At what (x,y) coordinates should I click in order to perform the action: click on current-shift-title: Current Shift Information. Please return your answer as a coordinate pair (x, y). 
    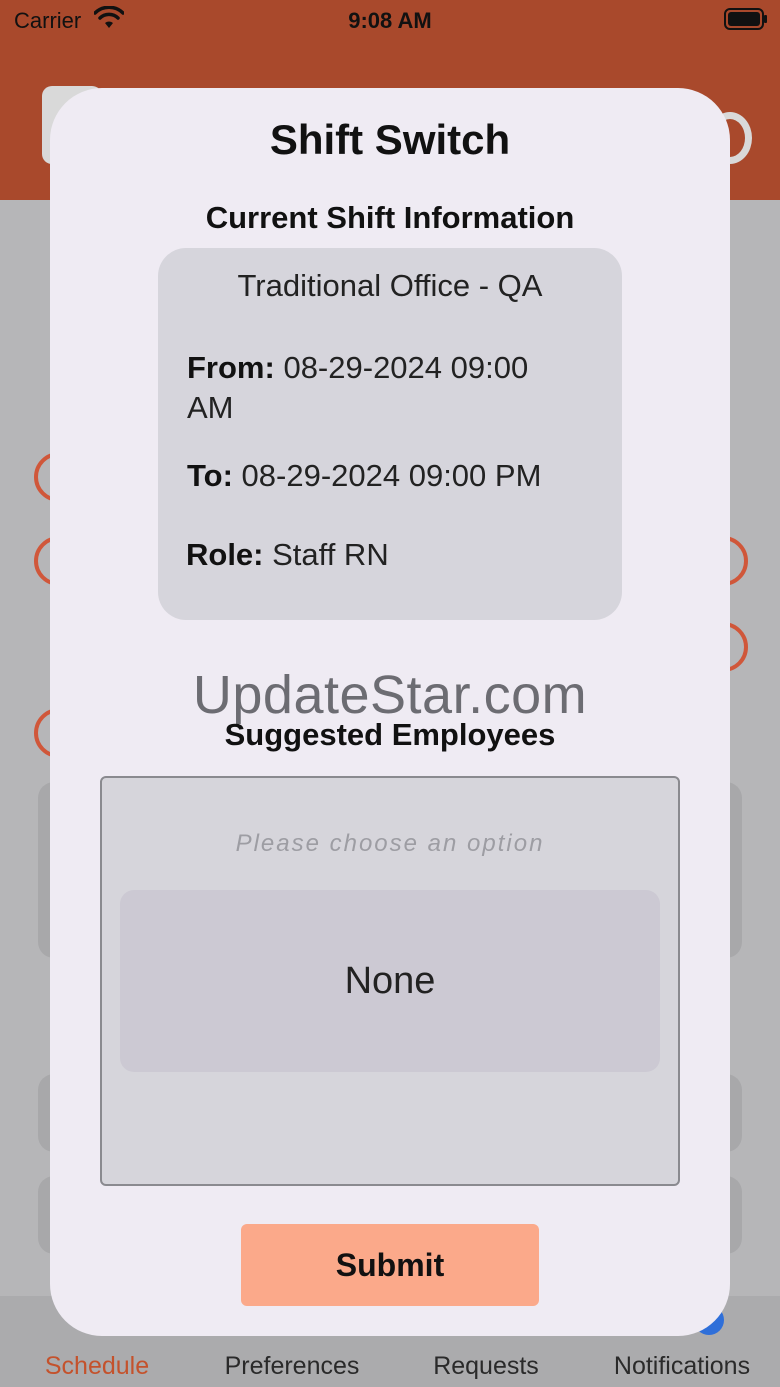
    Looking at the image, I should click on (390, 217).